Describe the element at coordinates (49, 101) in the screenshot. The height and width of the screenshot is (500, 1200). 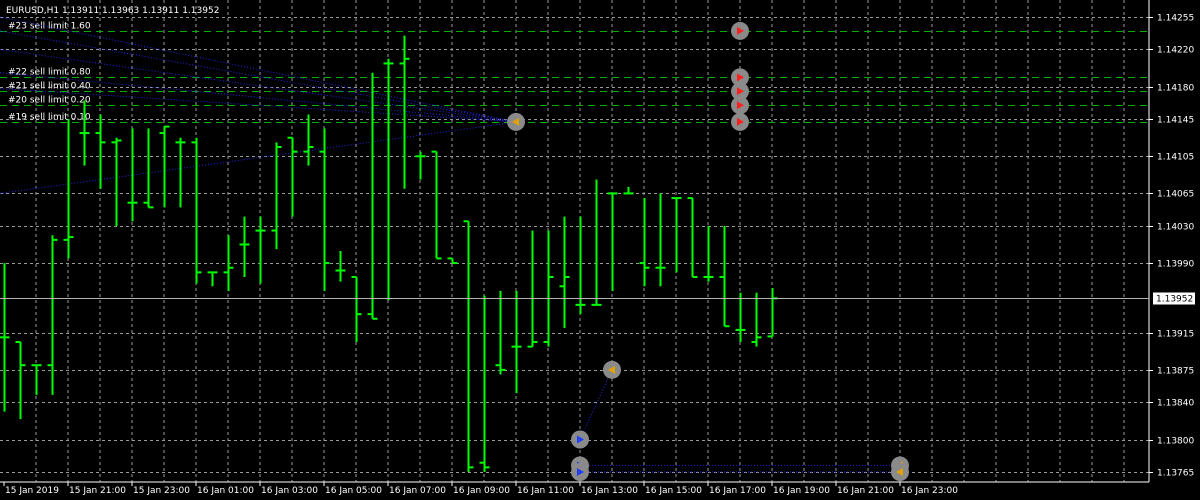
I see `sell-limit-label: #20 sell limit 0.20` at that location.